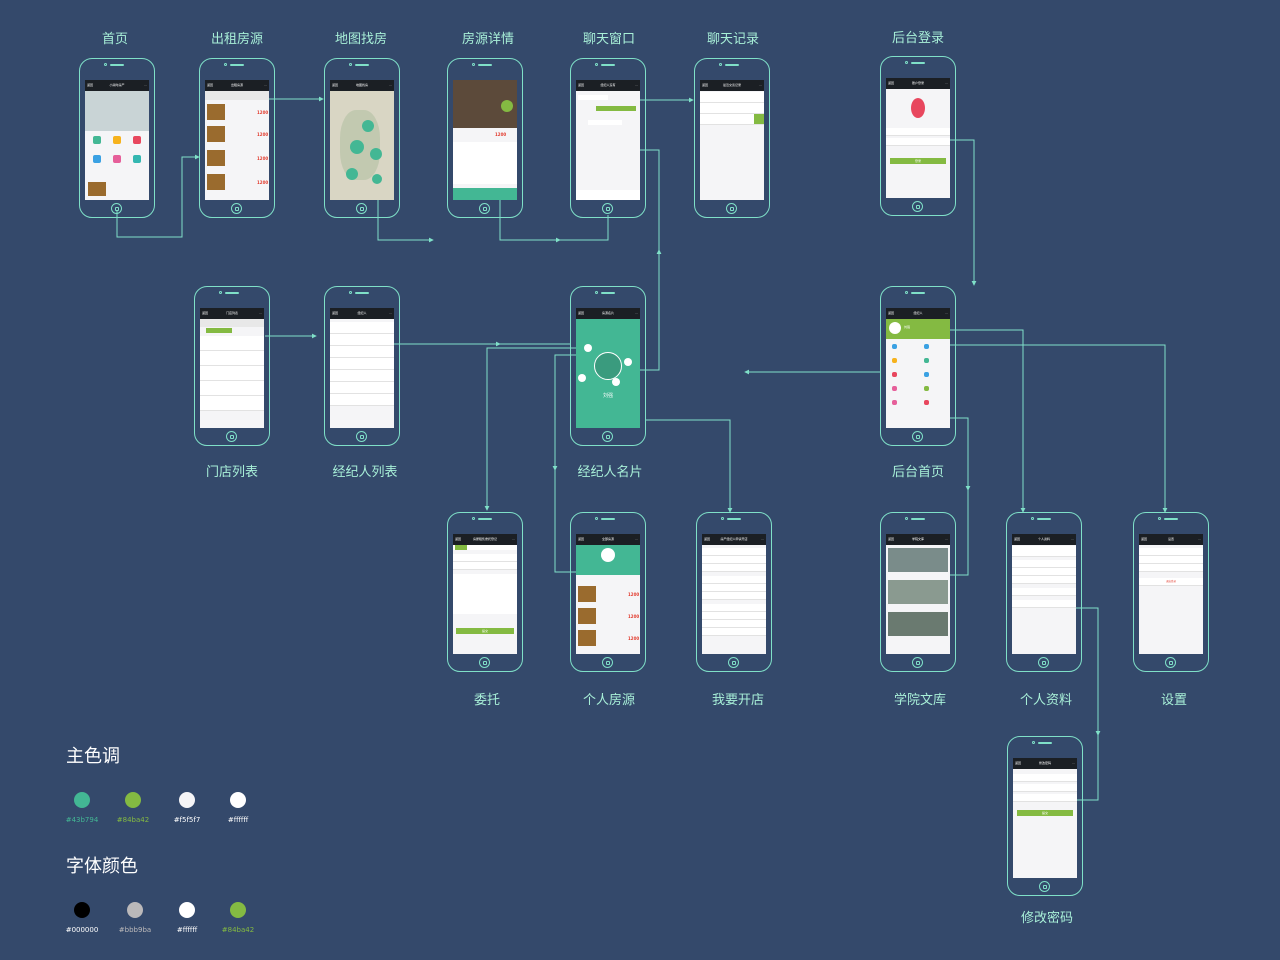 The width and height of the screenshot is (1280, 960). Describe the element at coordinates (1171, 582) in the screenshot. I see `logout-button: 退出登录` at that location.